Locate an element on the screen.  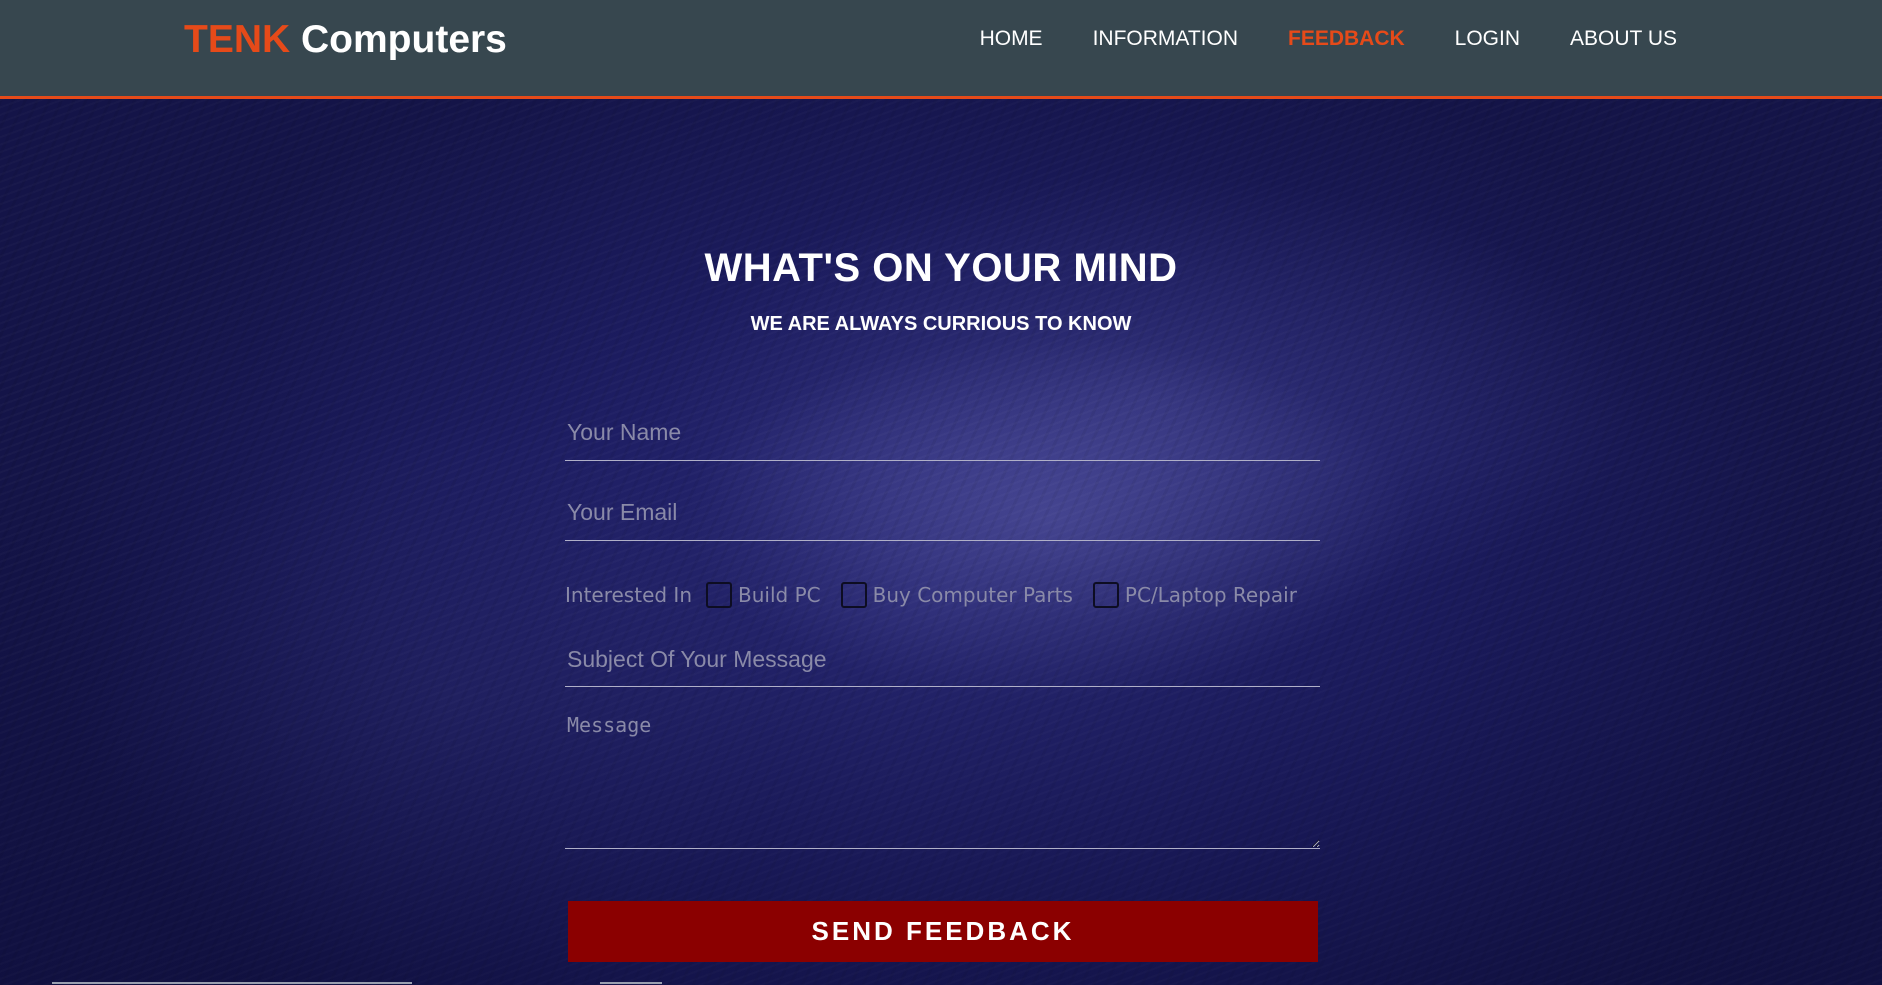
brand-accent: TENK is located at coordinates (237, 39).